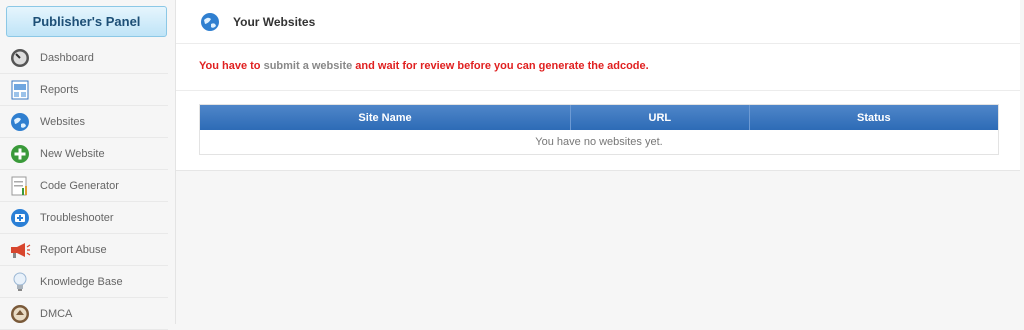 The image size is (1024, 330). Describe the element at coordinates (20, 218) in the screenshot. I see `first-aid-icon` at that location.